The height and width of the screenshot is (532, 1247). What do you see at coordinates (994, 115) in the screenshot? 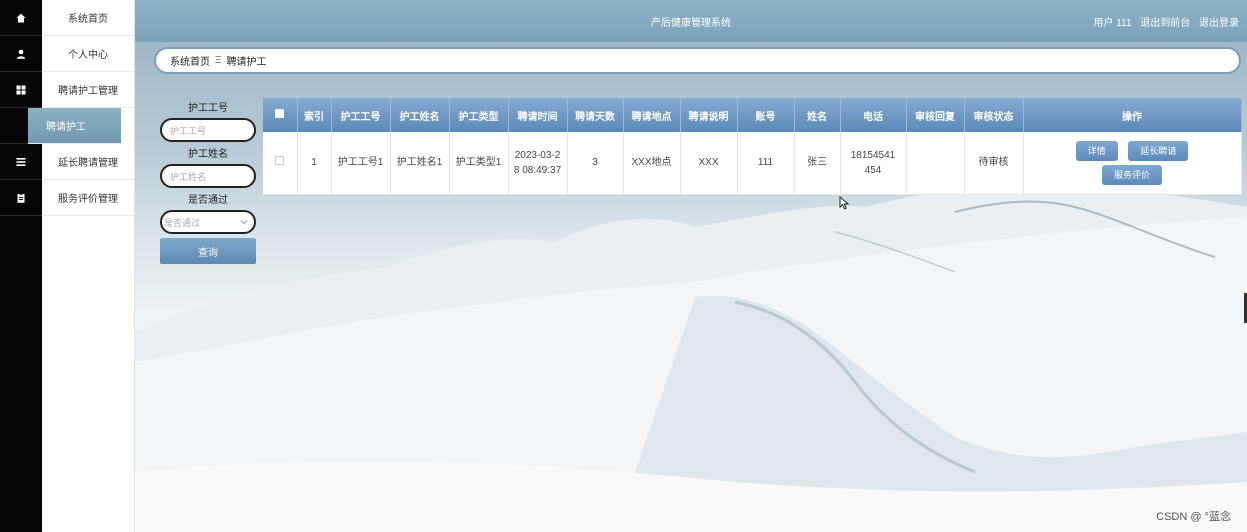
I see `col-review-status: 审核状态` at bounding box center [994, 115].